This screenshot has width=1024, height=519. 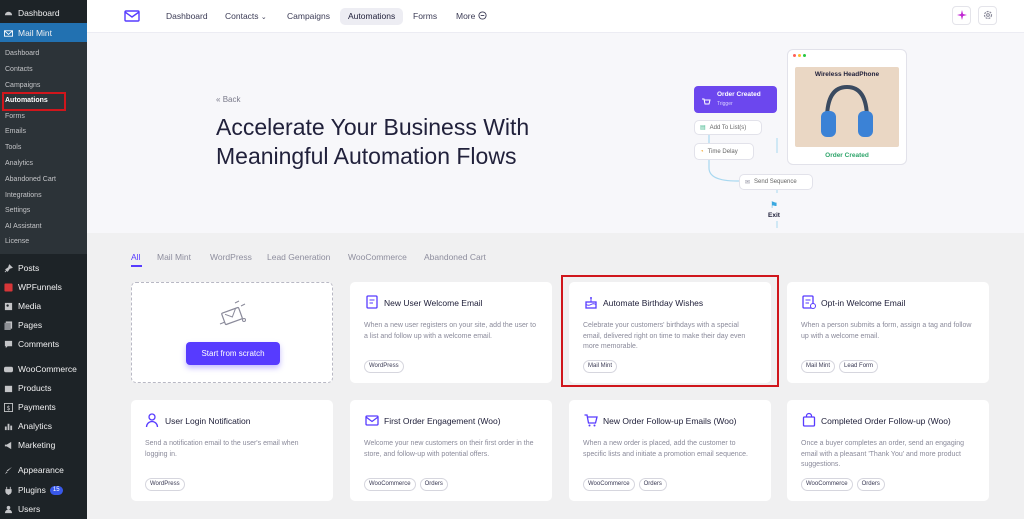 I want to click on bag-icon, so click(x=809, y=420).